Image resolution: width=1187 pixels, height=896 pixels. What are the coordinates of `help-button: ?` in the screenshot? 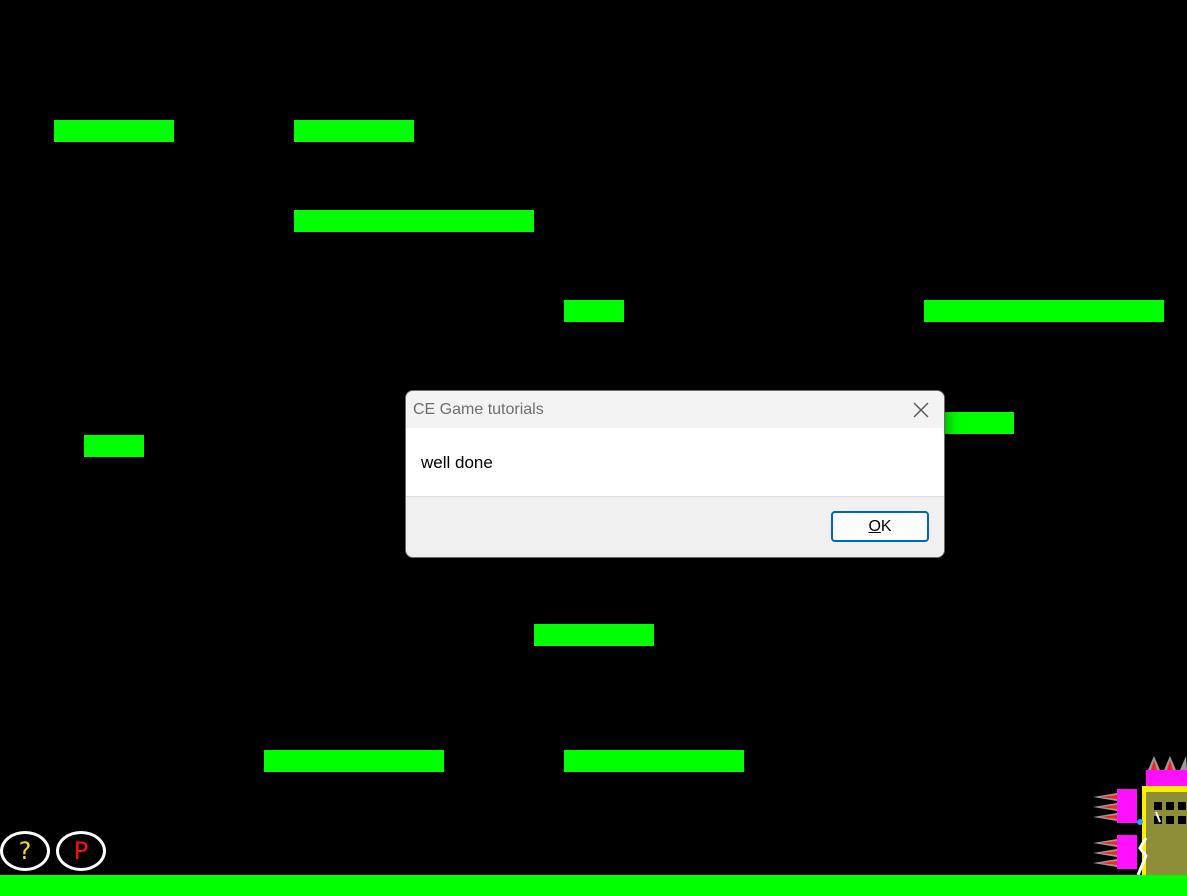 It's located at (25, 851).